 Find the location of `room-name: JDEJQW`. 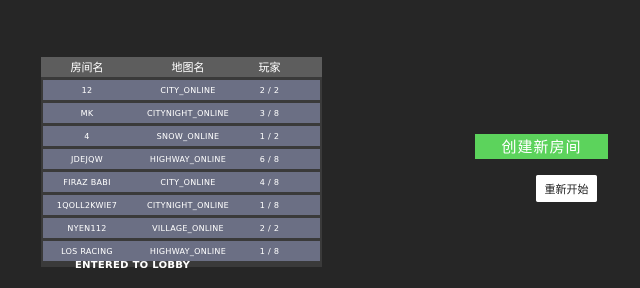

room-name: JDEJQW is located at coordinates (87, 159).